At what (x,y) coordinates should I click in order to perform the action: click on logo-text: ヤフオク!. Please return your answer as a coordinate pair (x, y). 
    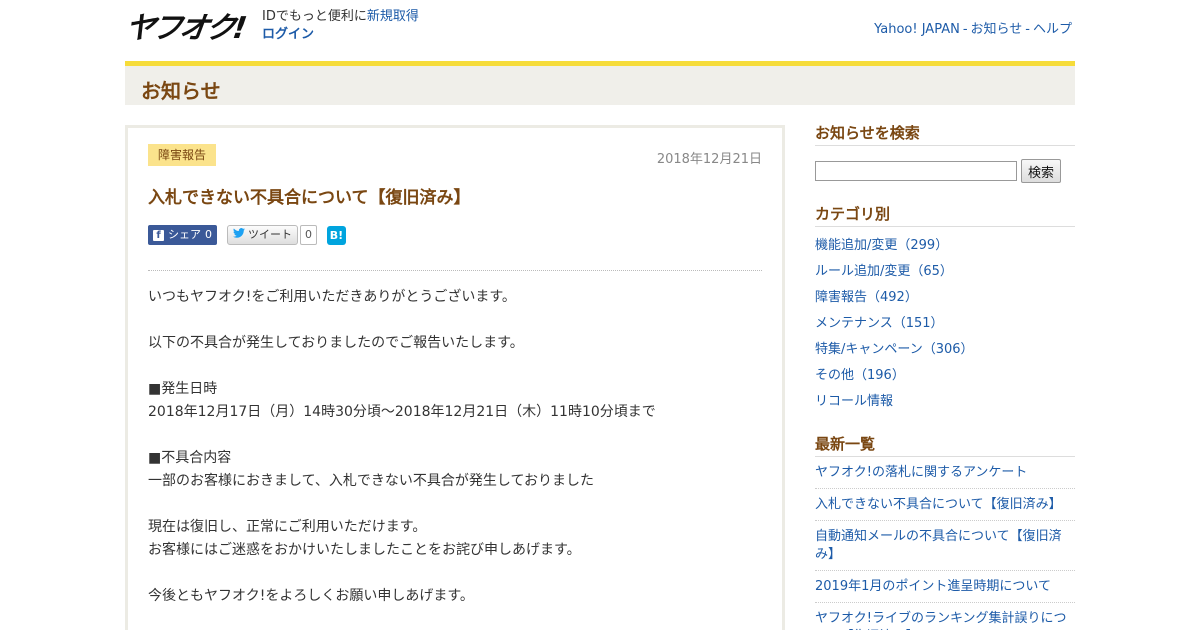
    Looking at the image, I should click on (185, 28).